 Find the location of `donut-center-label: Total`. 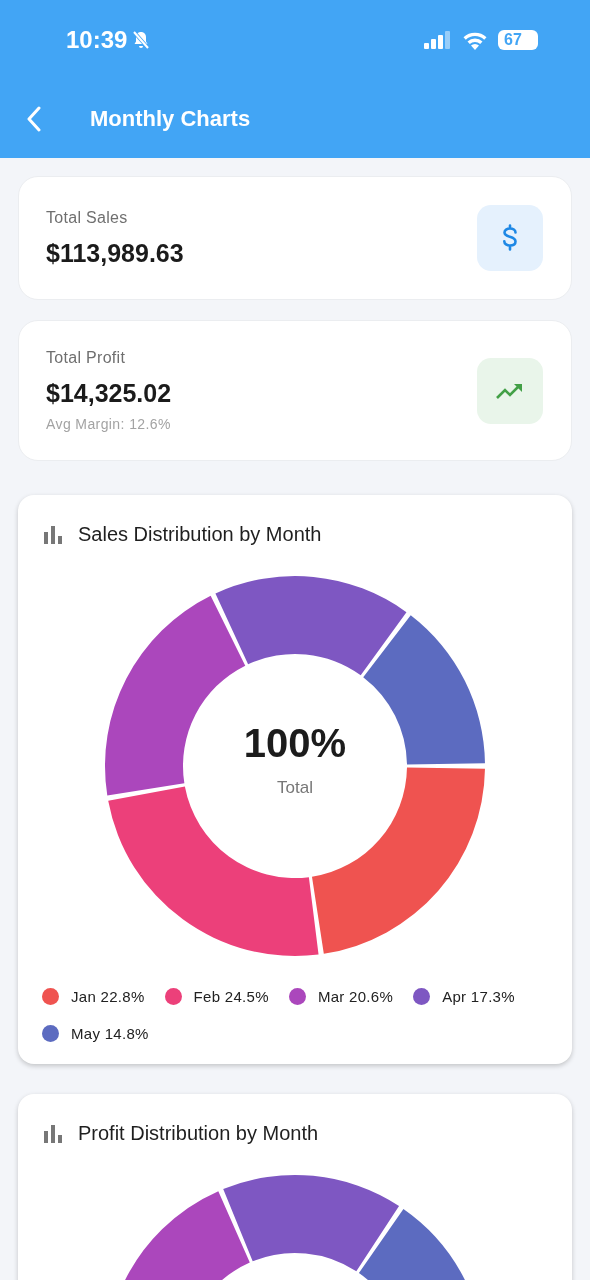

donut-center-label: Total is located at coordinates (295, 788).